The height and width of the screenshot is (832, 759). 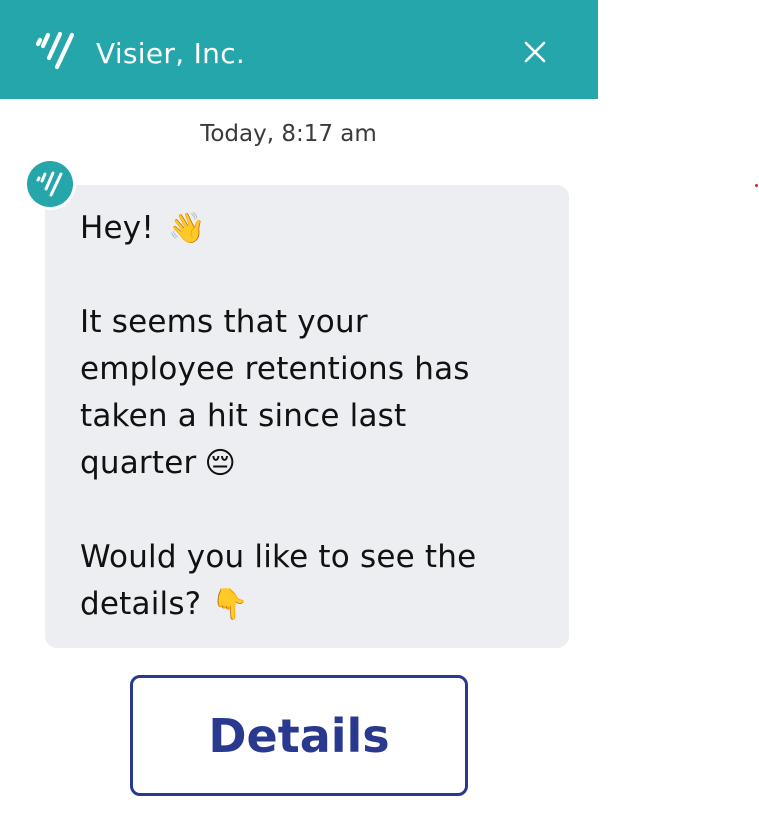 I want to click on message-line: employee retentions has, so click(x=275, y=369).